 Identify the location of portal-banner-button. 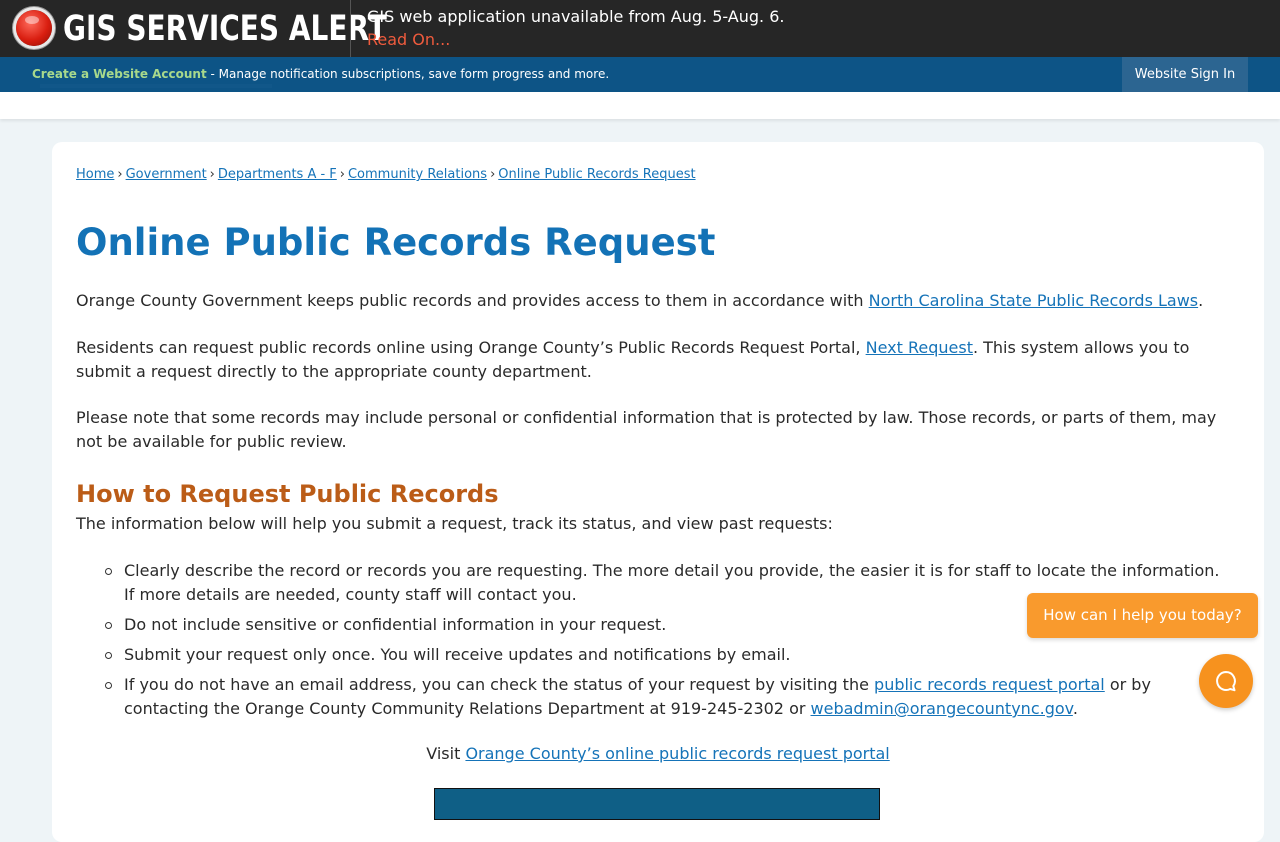
(657, 804).